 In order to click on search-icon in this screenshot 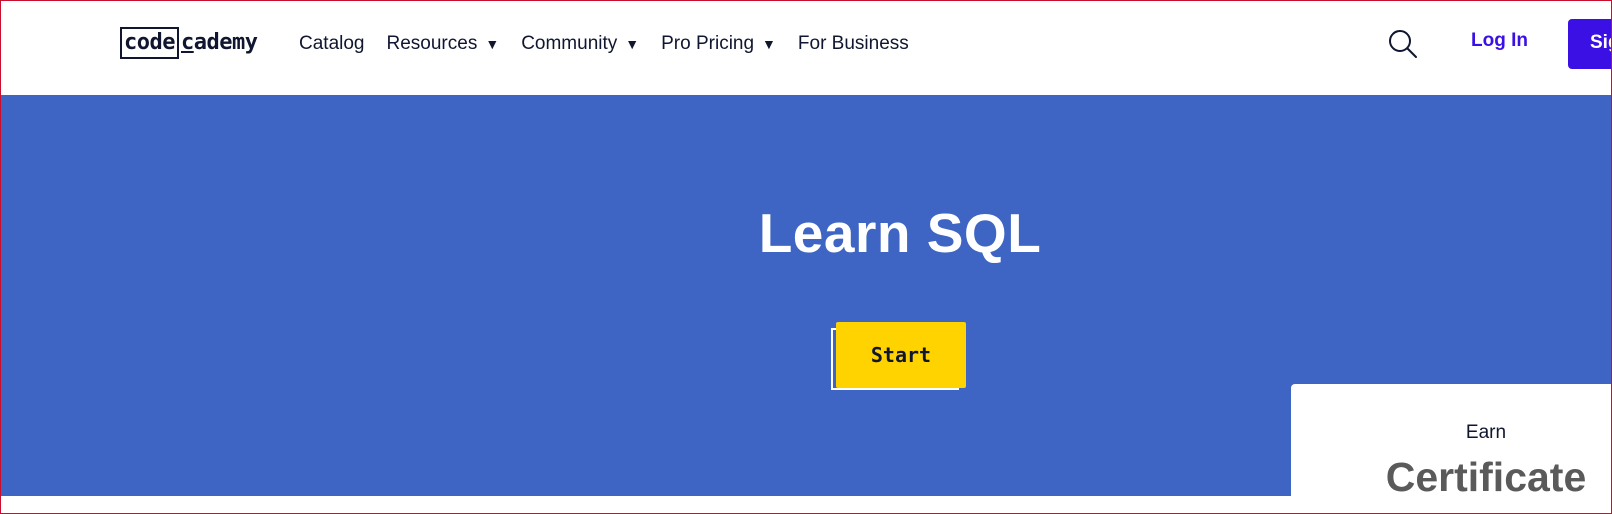, I will do `click(1403, 44)`.